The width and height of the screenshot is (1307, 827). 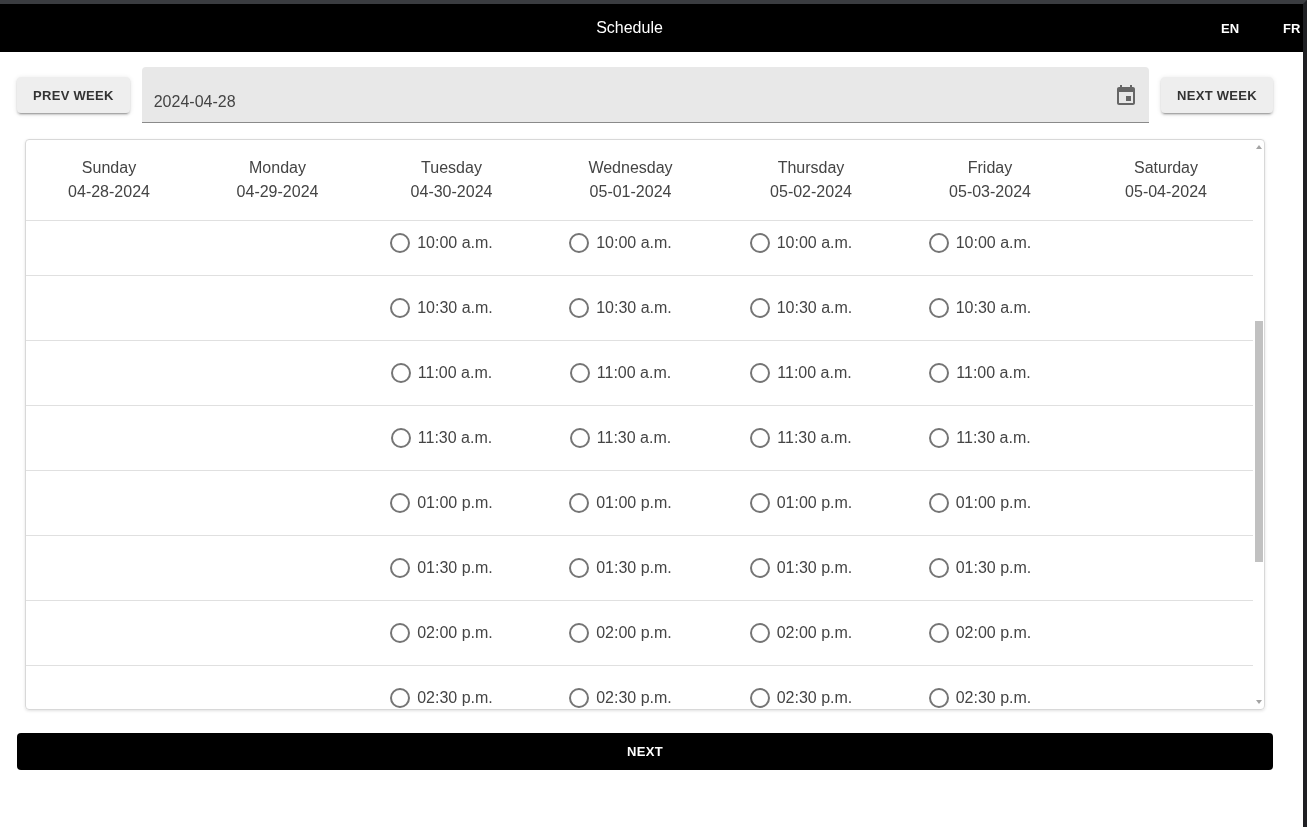 What do you see at coordinates (990, 168) in the screenshot?
I see `day-name: Friday` at bounding box center [990, 168].